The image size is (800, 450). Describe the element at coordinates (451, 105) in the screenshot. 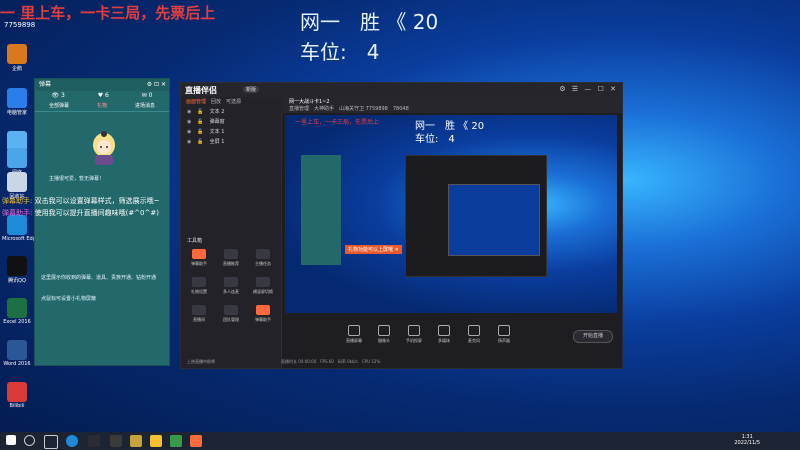

I see `stream-info-bar: 网一大战斗卡1~2 直播管理 大神助手 山海关守卫 7759898 78048` at that location.